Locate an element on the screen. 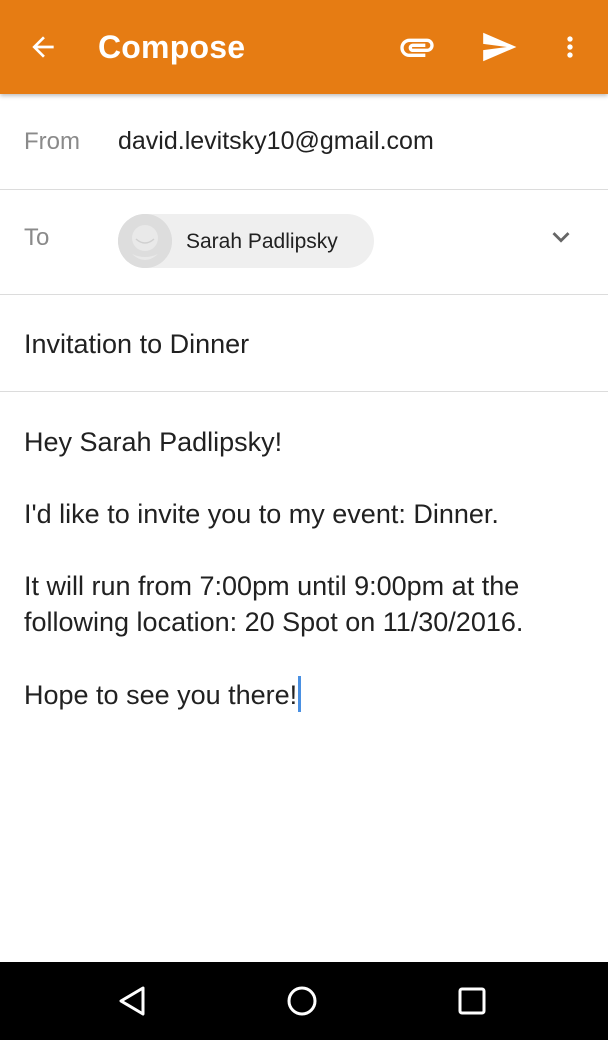  more-options-button is located at coordinates (570, 47).